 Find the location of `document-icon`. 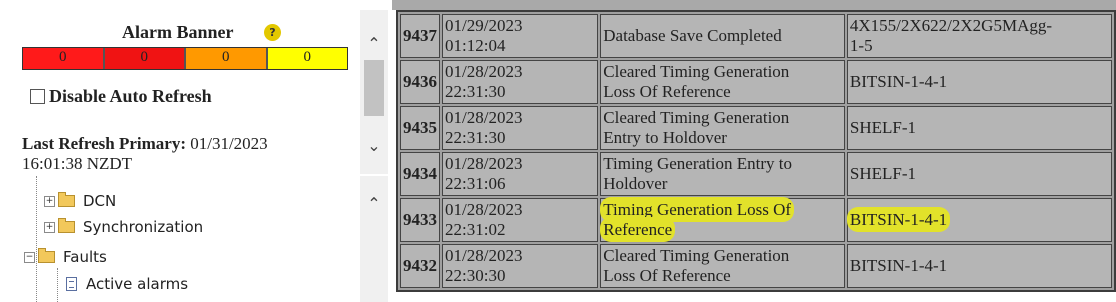

document-icon is located at coordinates (71, 284).